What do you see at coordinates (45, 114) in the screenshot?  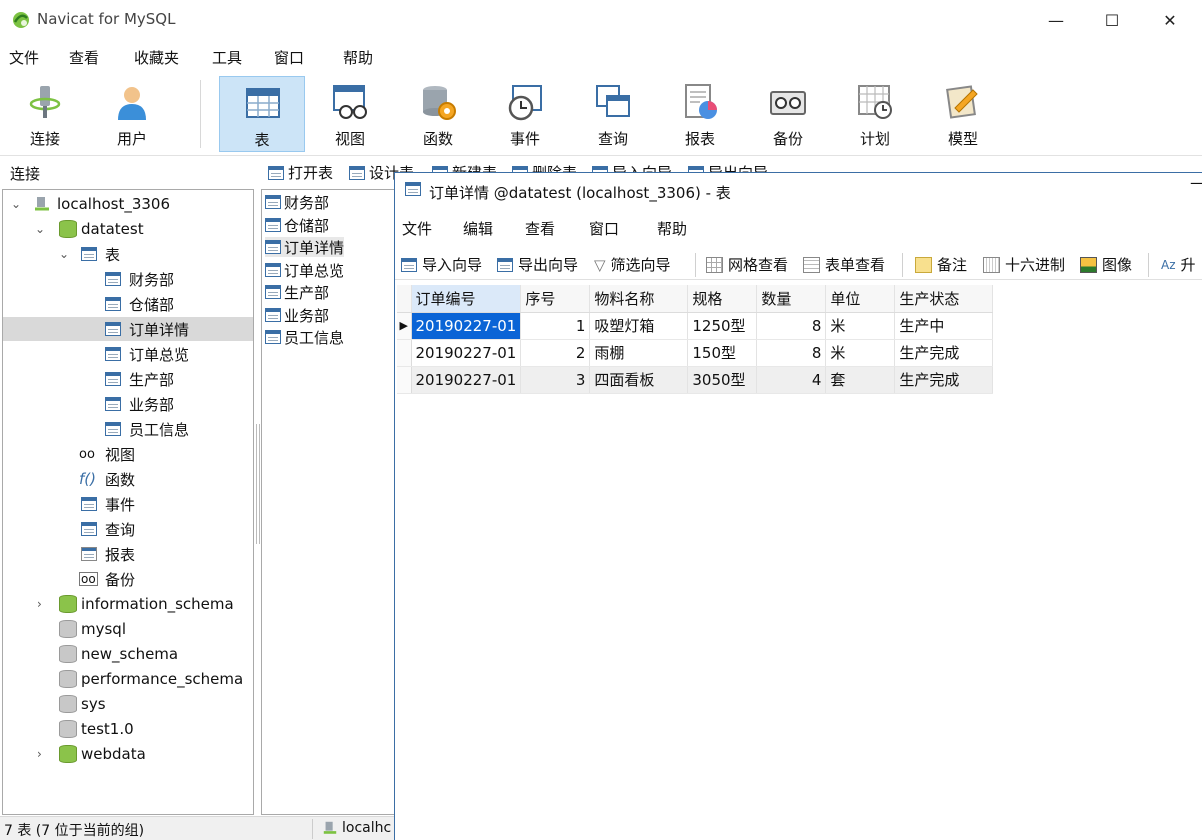 I see `connect-button: 连接` at bounding box center [45, 114].